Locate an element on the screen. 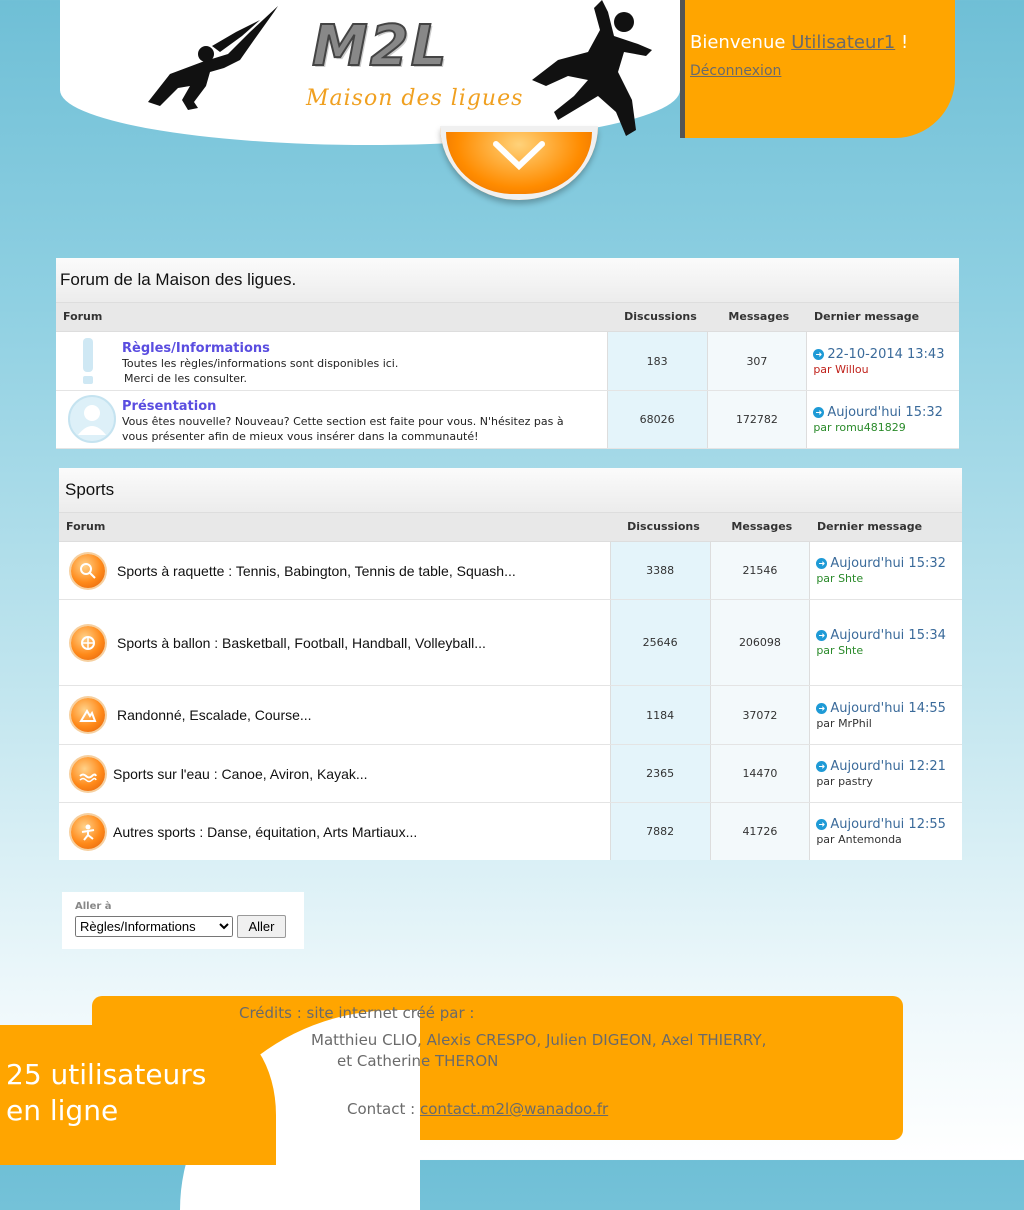  forum-block-title: Forum de la Maison des ligues. is located at coordinates (507, 280).